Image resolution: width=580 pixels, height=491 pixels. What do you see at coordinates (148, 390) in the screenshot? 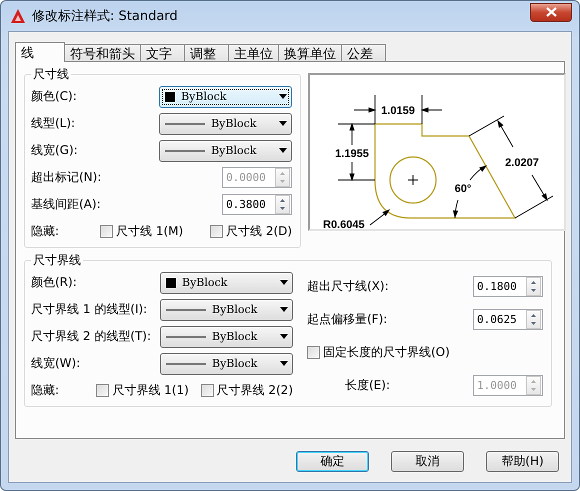
I see `checkbox: 尺寸界线 1(1)` at bounding box center [148, 390].